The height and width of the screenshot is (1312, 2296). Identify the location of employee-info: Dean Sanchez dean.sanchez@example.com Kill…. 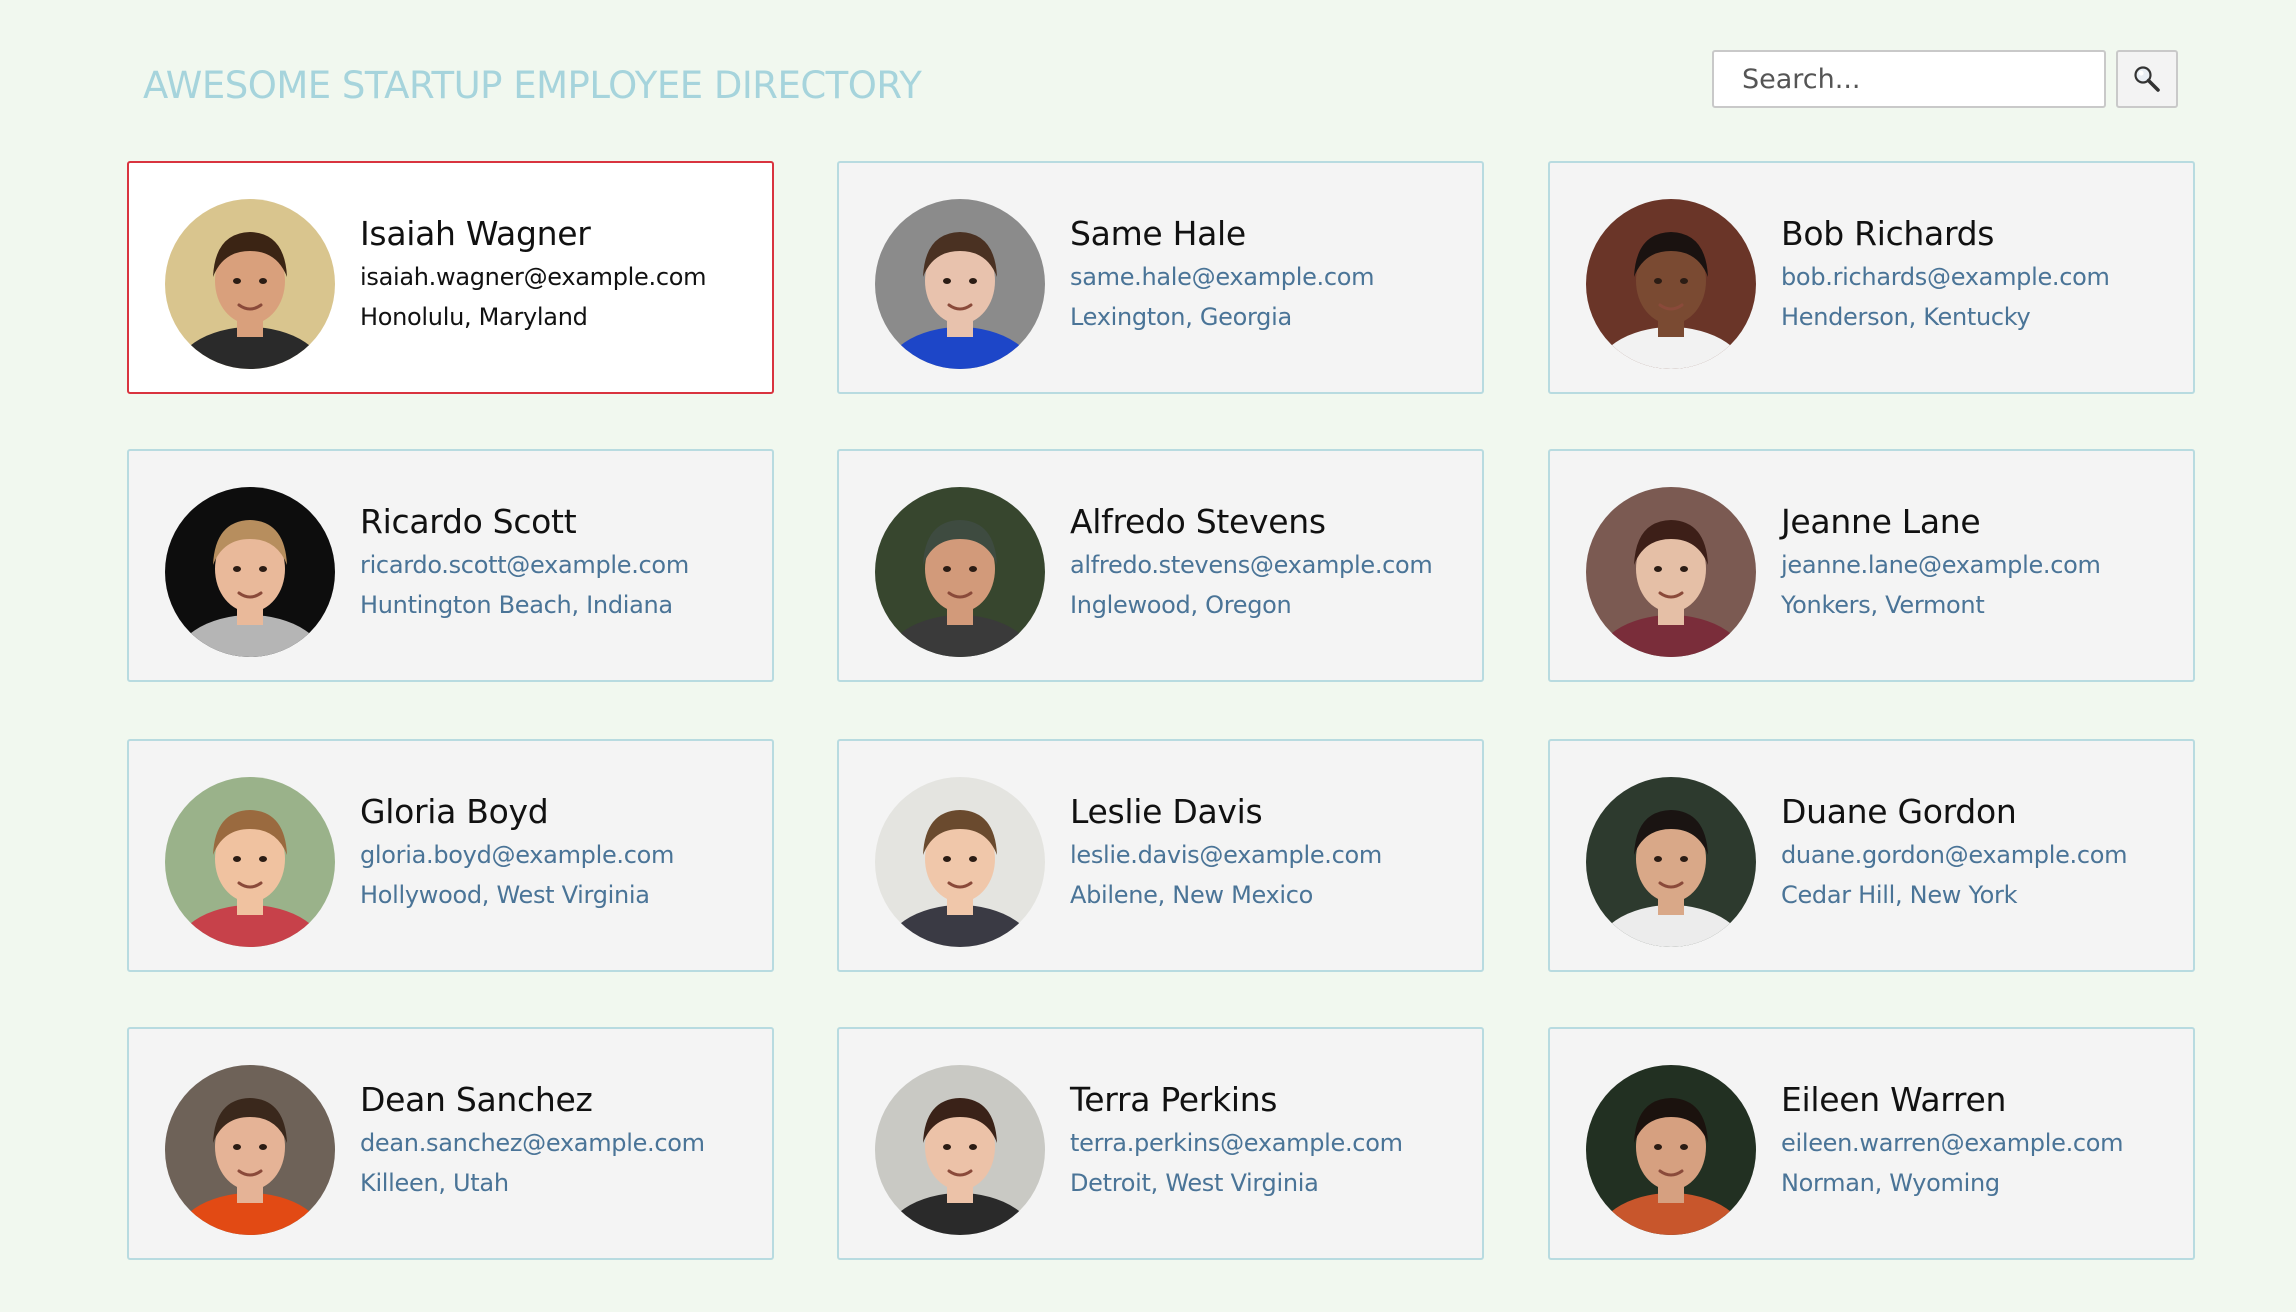
(560, 1140).